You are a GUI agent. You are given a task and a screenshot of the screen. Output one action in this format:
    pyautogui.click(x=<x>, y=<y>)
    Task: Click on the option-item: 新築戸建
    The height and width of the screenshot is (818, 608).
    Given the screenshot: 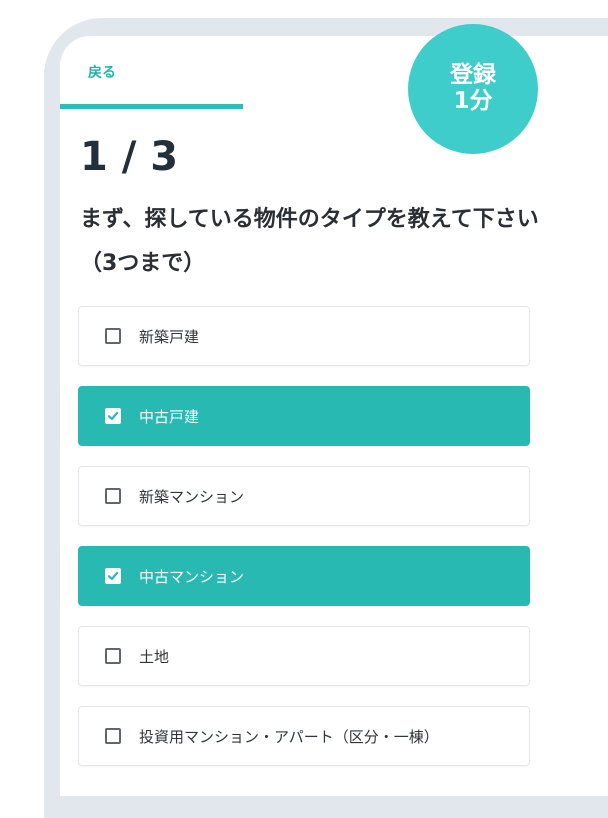 What is the action you would take?
    pyautogui.click(x=304, y=336)
    